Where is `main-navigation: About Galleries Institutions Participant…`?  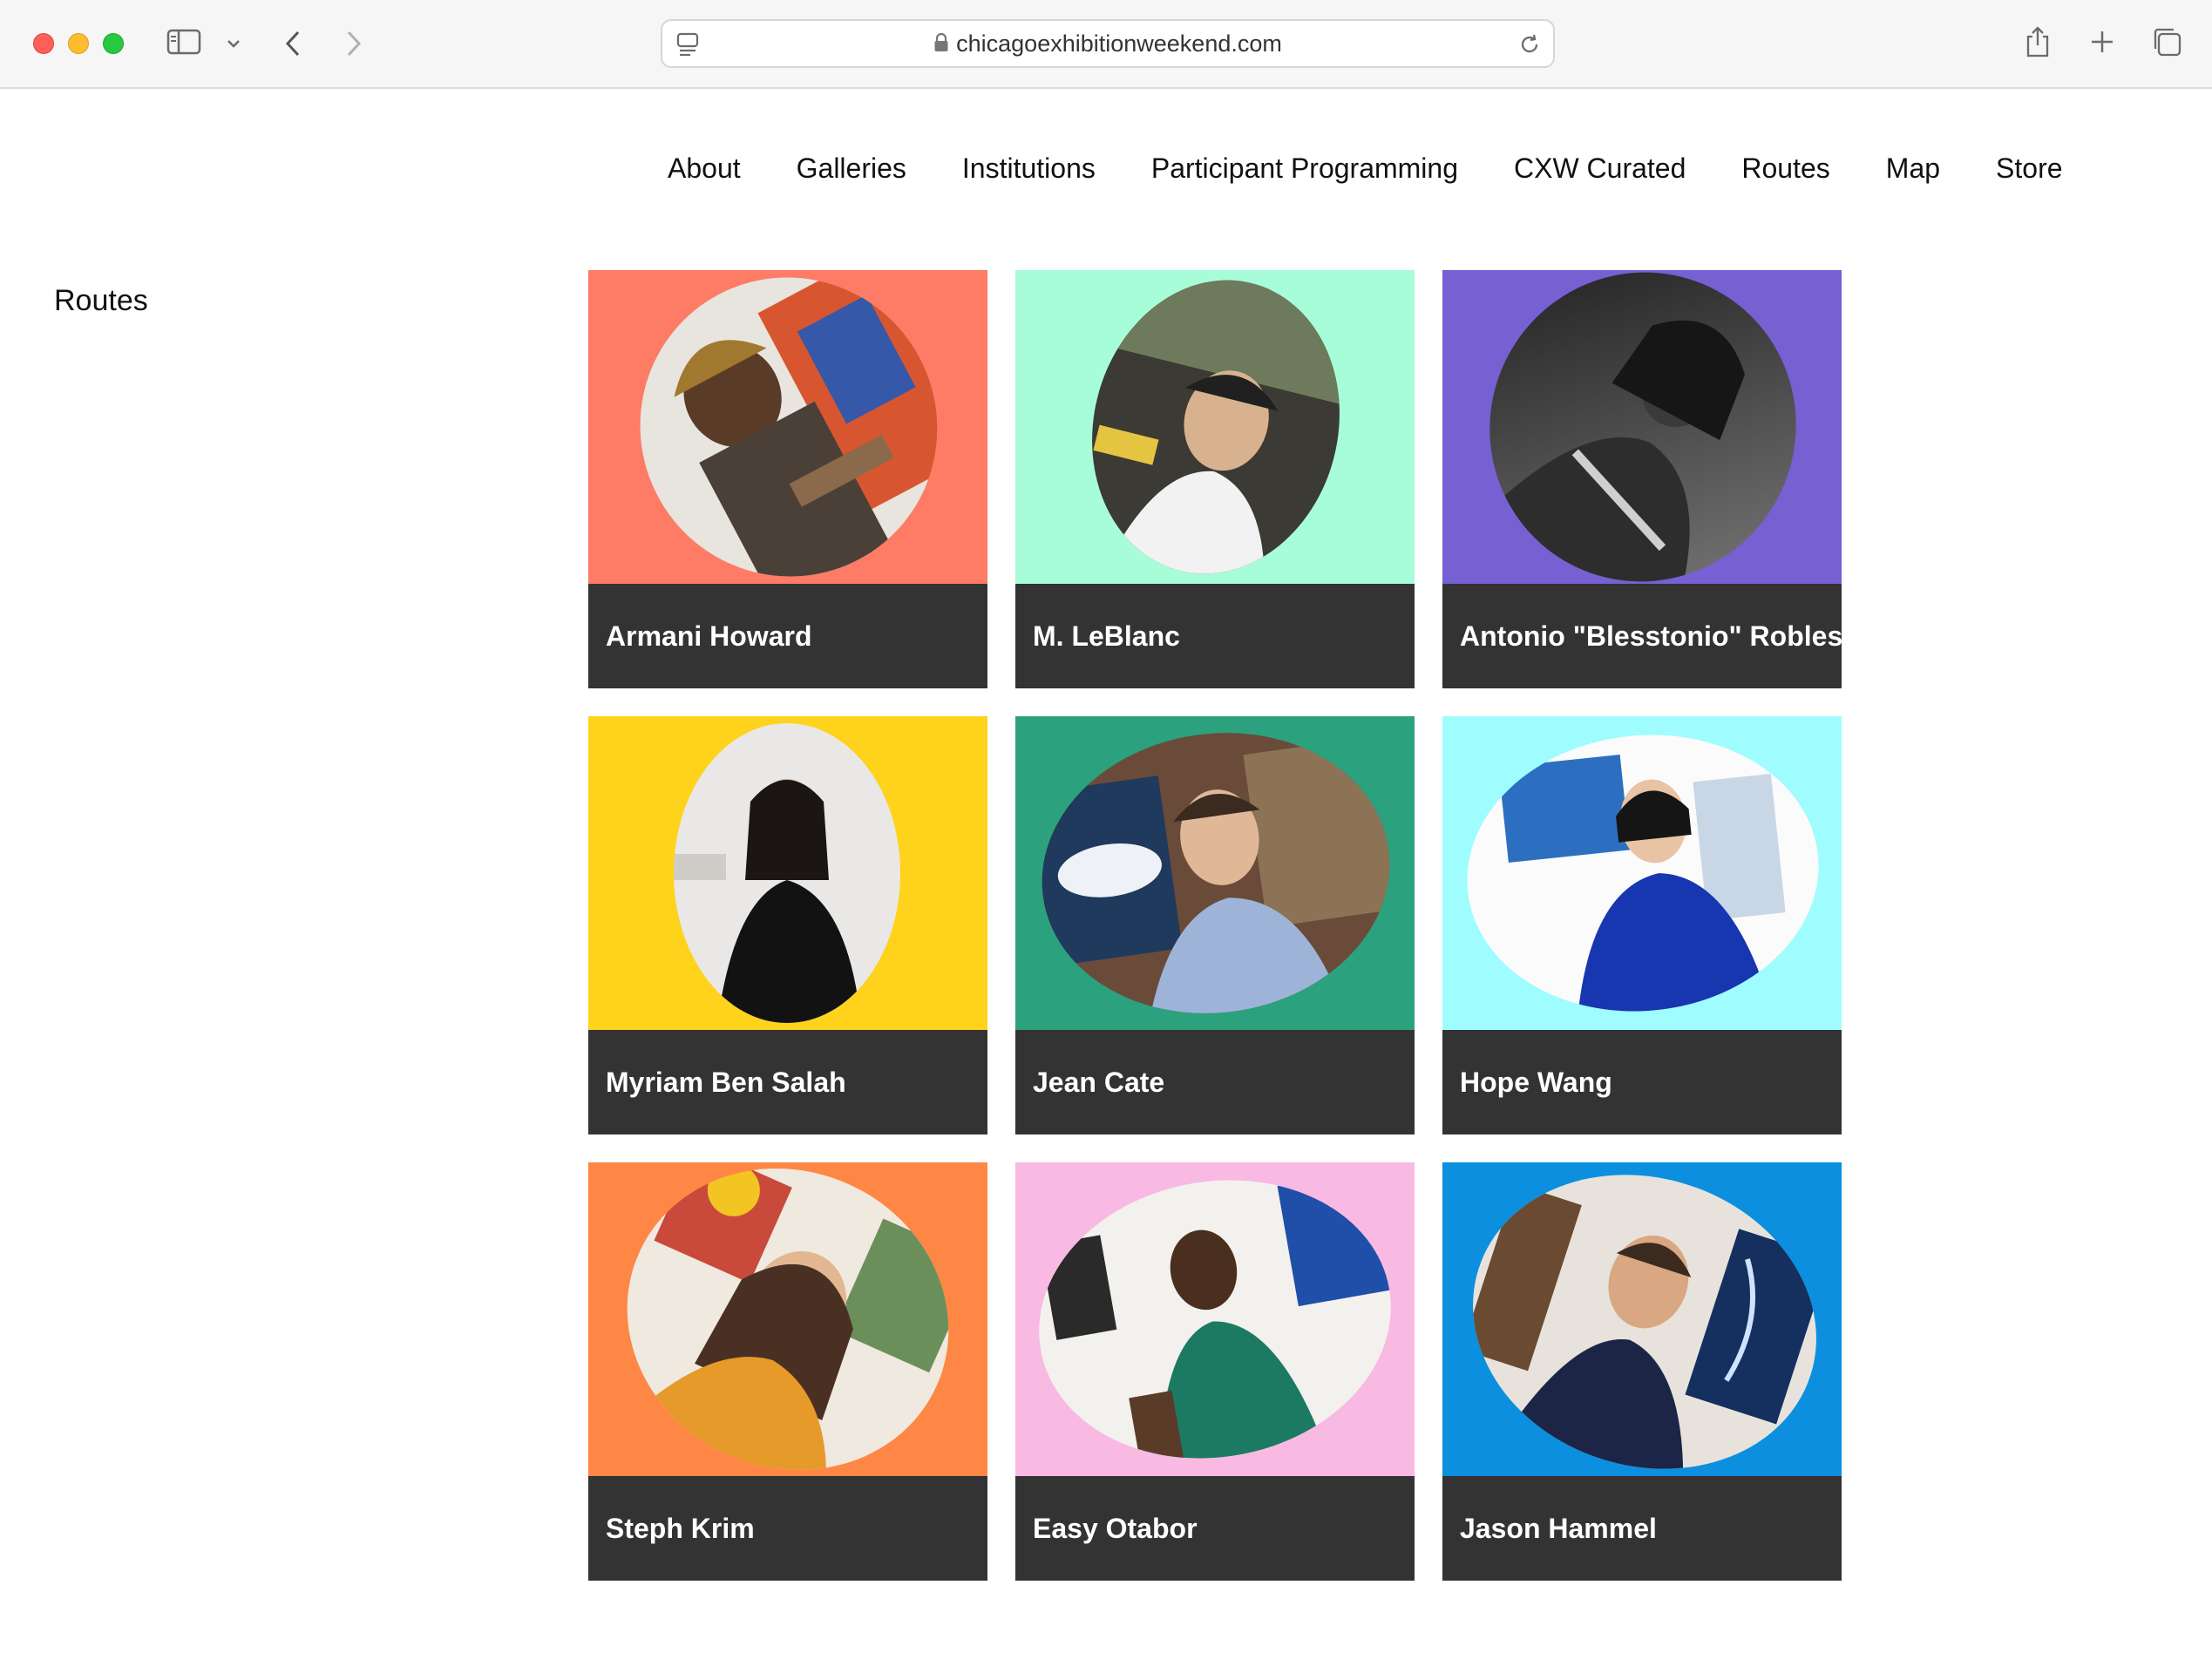 main-navigation: About Galleries Institutions Participant… is located at coordinates (1365, 168).